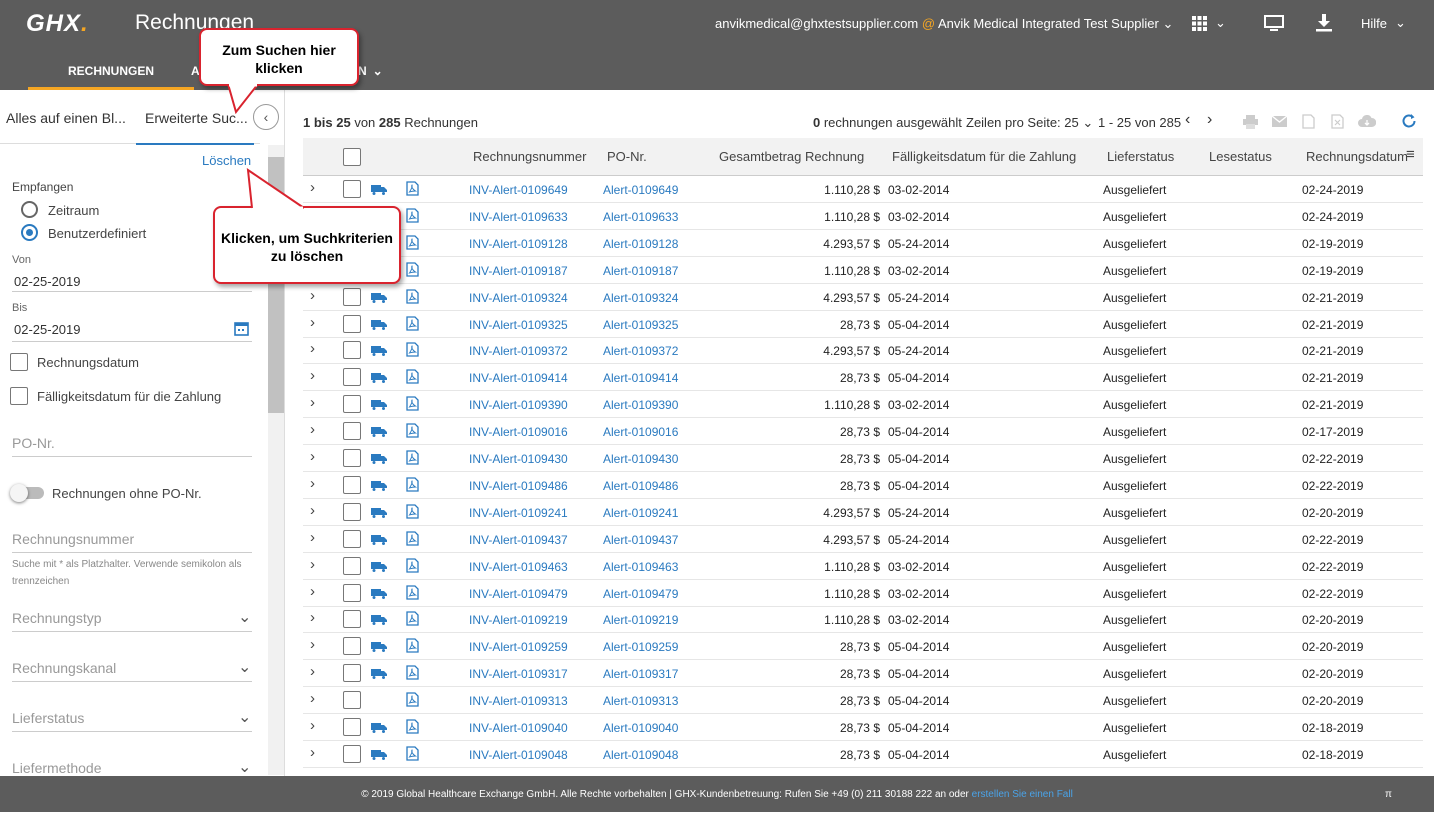 Image resolution: width=1434 pixels, height=814 pixels. What do you see at coordinates (640, 405) in the screenshot?
I see `po-number-link: Alert-0109390` at bounding box center [640, 405].